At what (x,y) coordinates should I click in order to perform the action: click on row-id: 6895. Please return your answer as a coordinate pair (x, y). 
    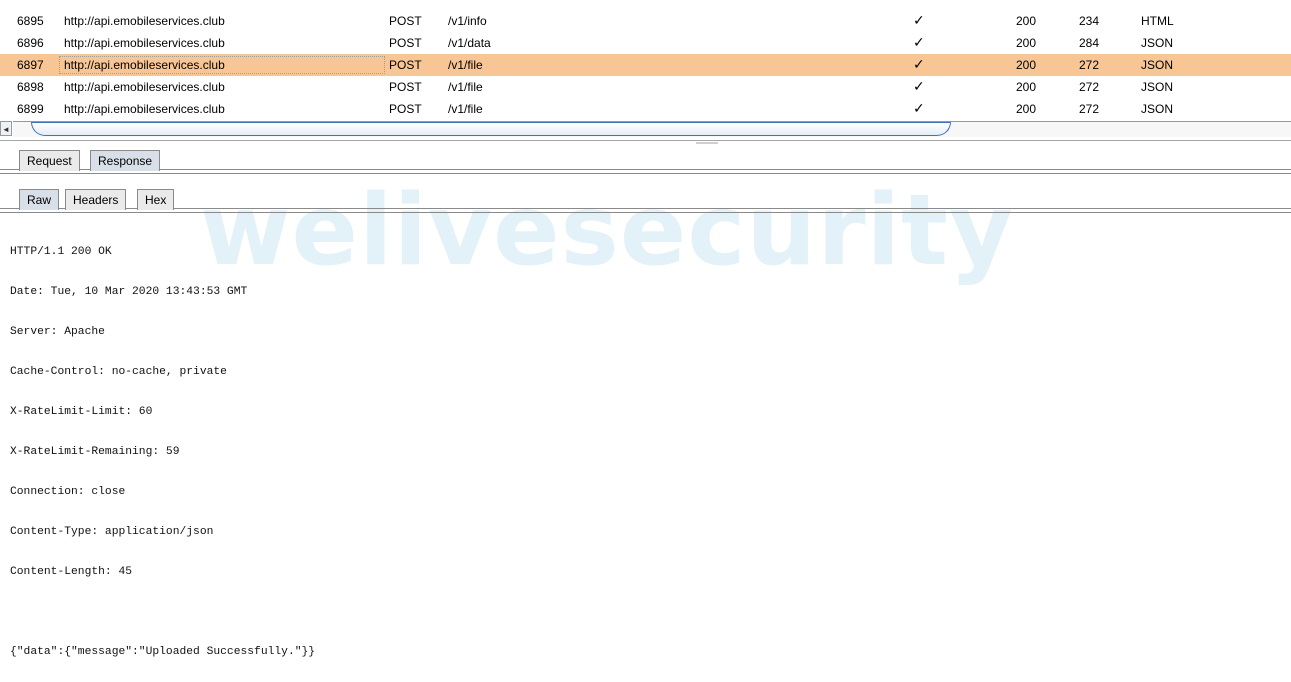
    Looking at the image, I should click on (30, 21).